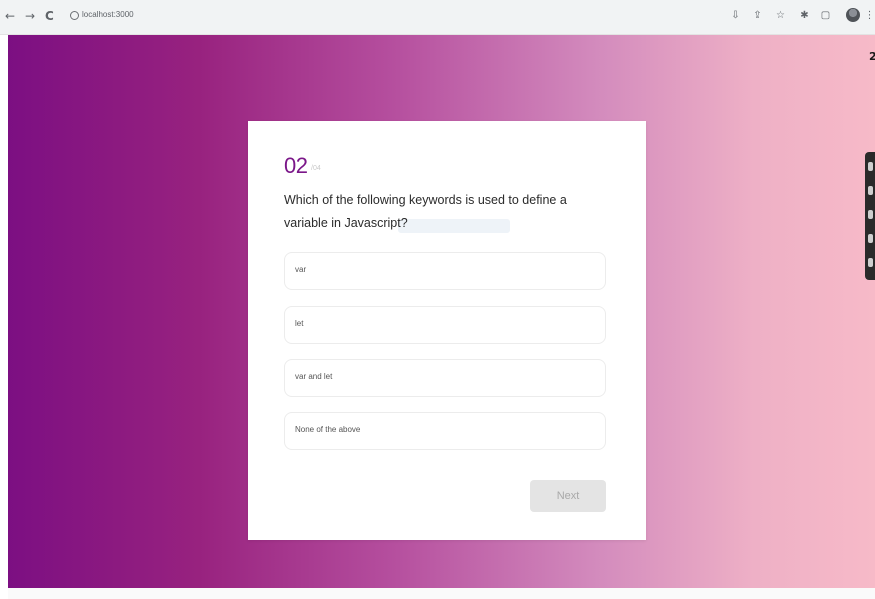 This screenshot has height=599, width=875. What do you see at coordinates (74, 15) in the screenshot?
I see `site-info-icon` at bounding box center [74, 15].